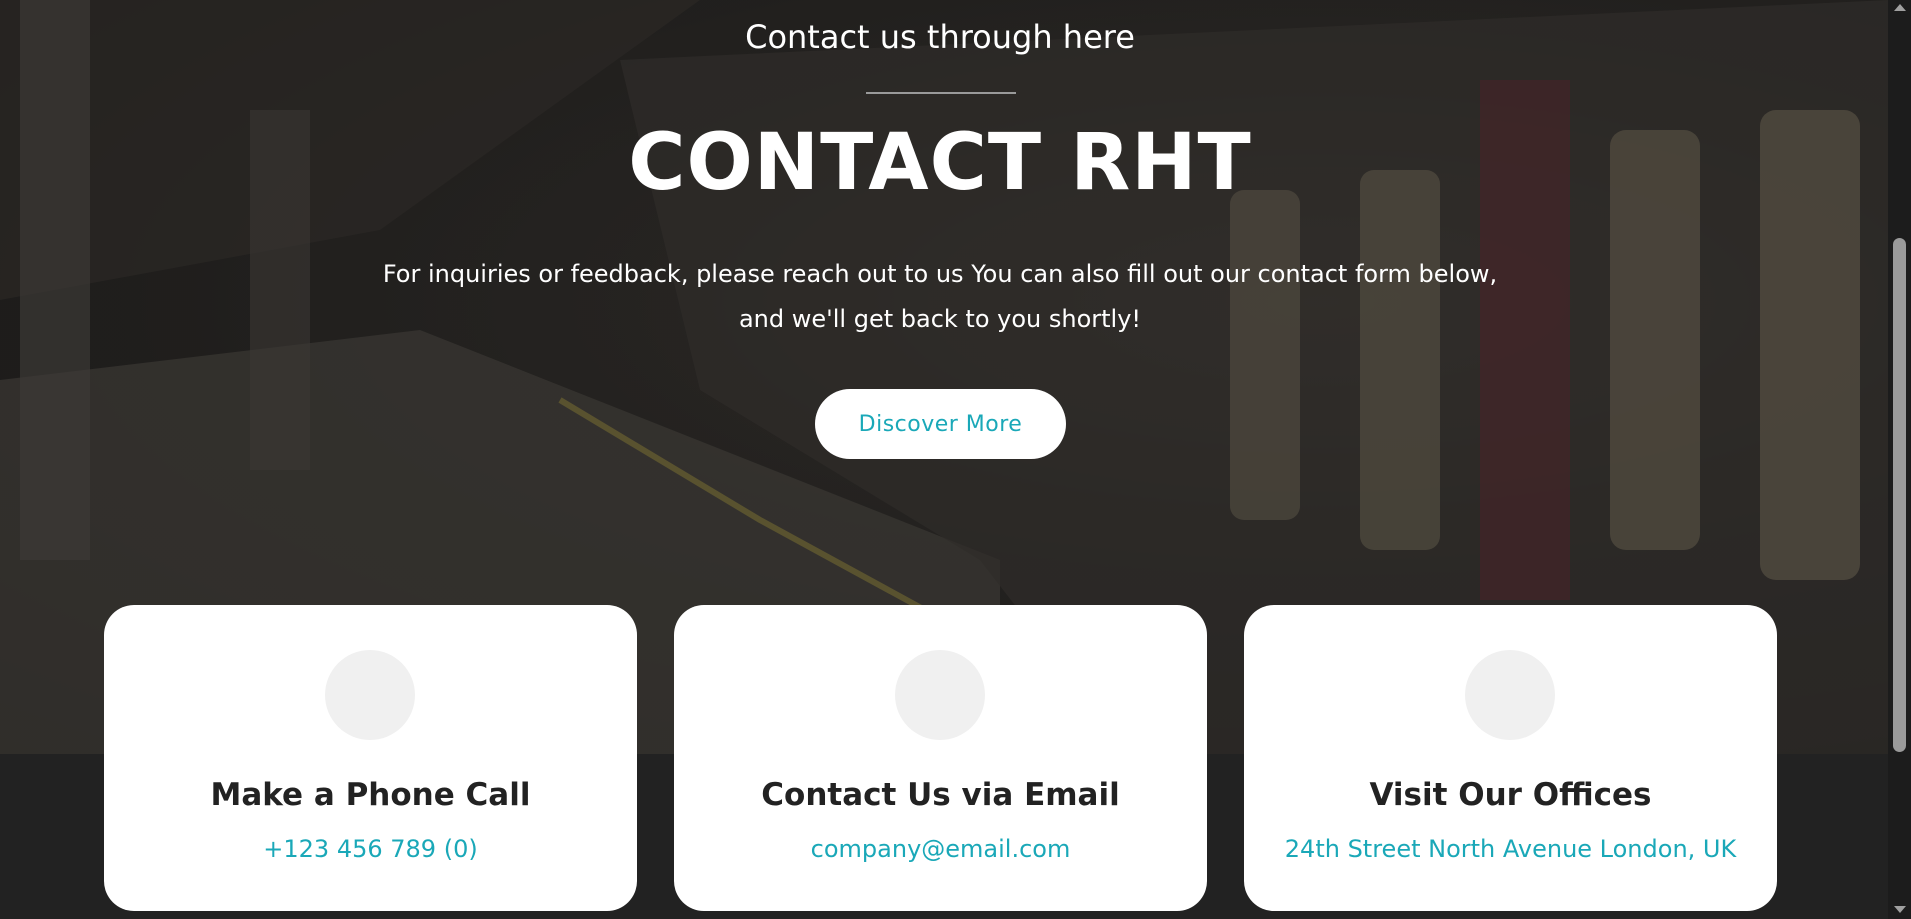  I want to click on contact-card-title: Make a Phone Call, so click(370, 795).